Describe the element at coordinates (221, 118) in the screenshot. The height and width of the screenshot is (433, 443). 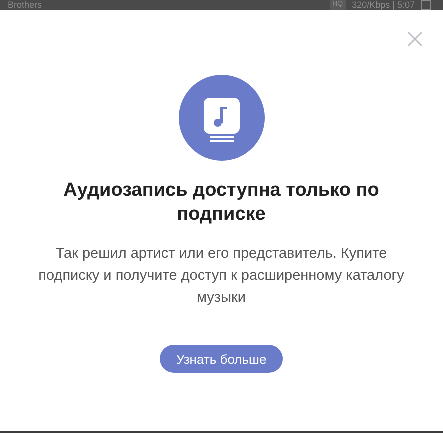
I see `music-album-icon` at that location.